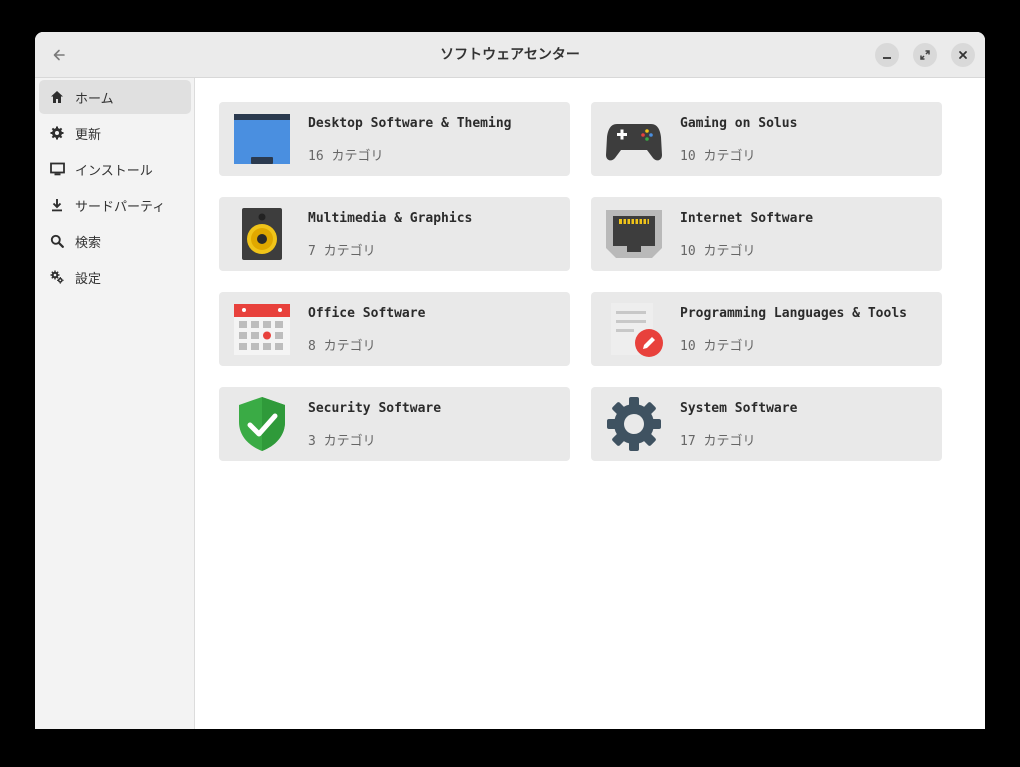  I want to click on sidebar-item-label: インストール, so click(114, 171).